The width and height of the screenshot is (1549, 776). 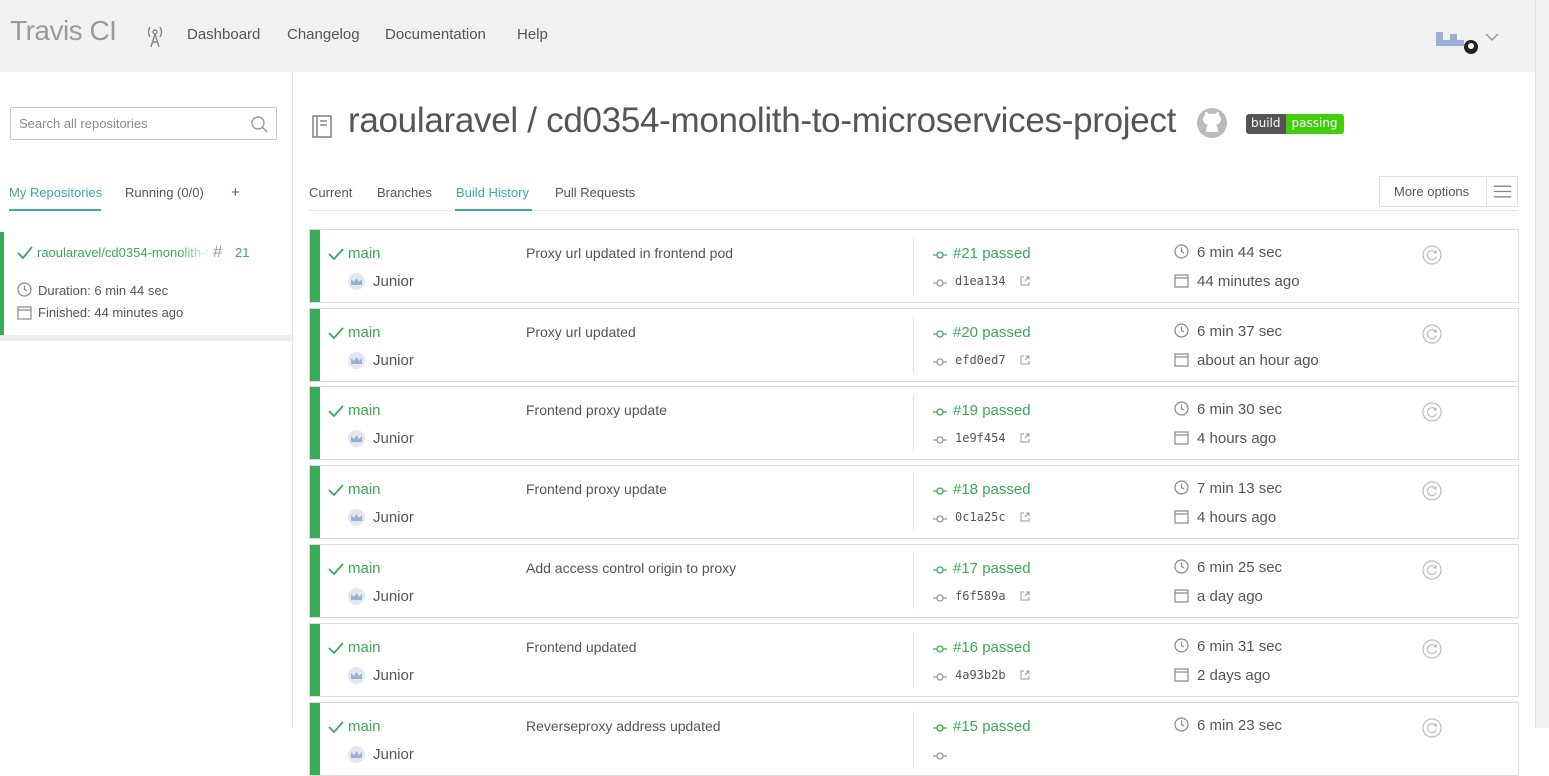 What do you see at coordinates (63, 31) in the screenshot?
I see `travis-logo: Travis CI` at bounding box center [63, 31].